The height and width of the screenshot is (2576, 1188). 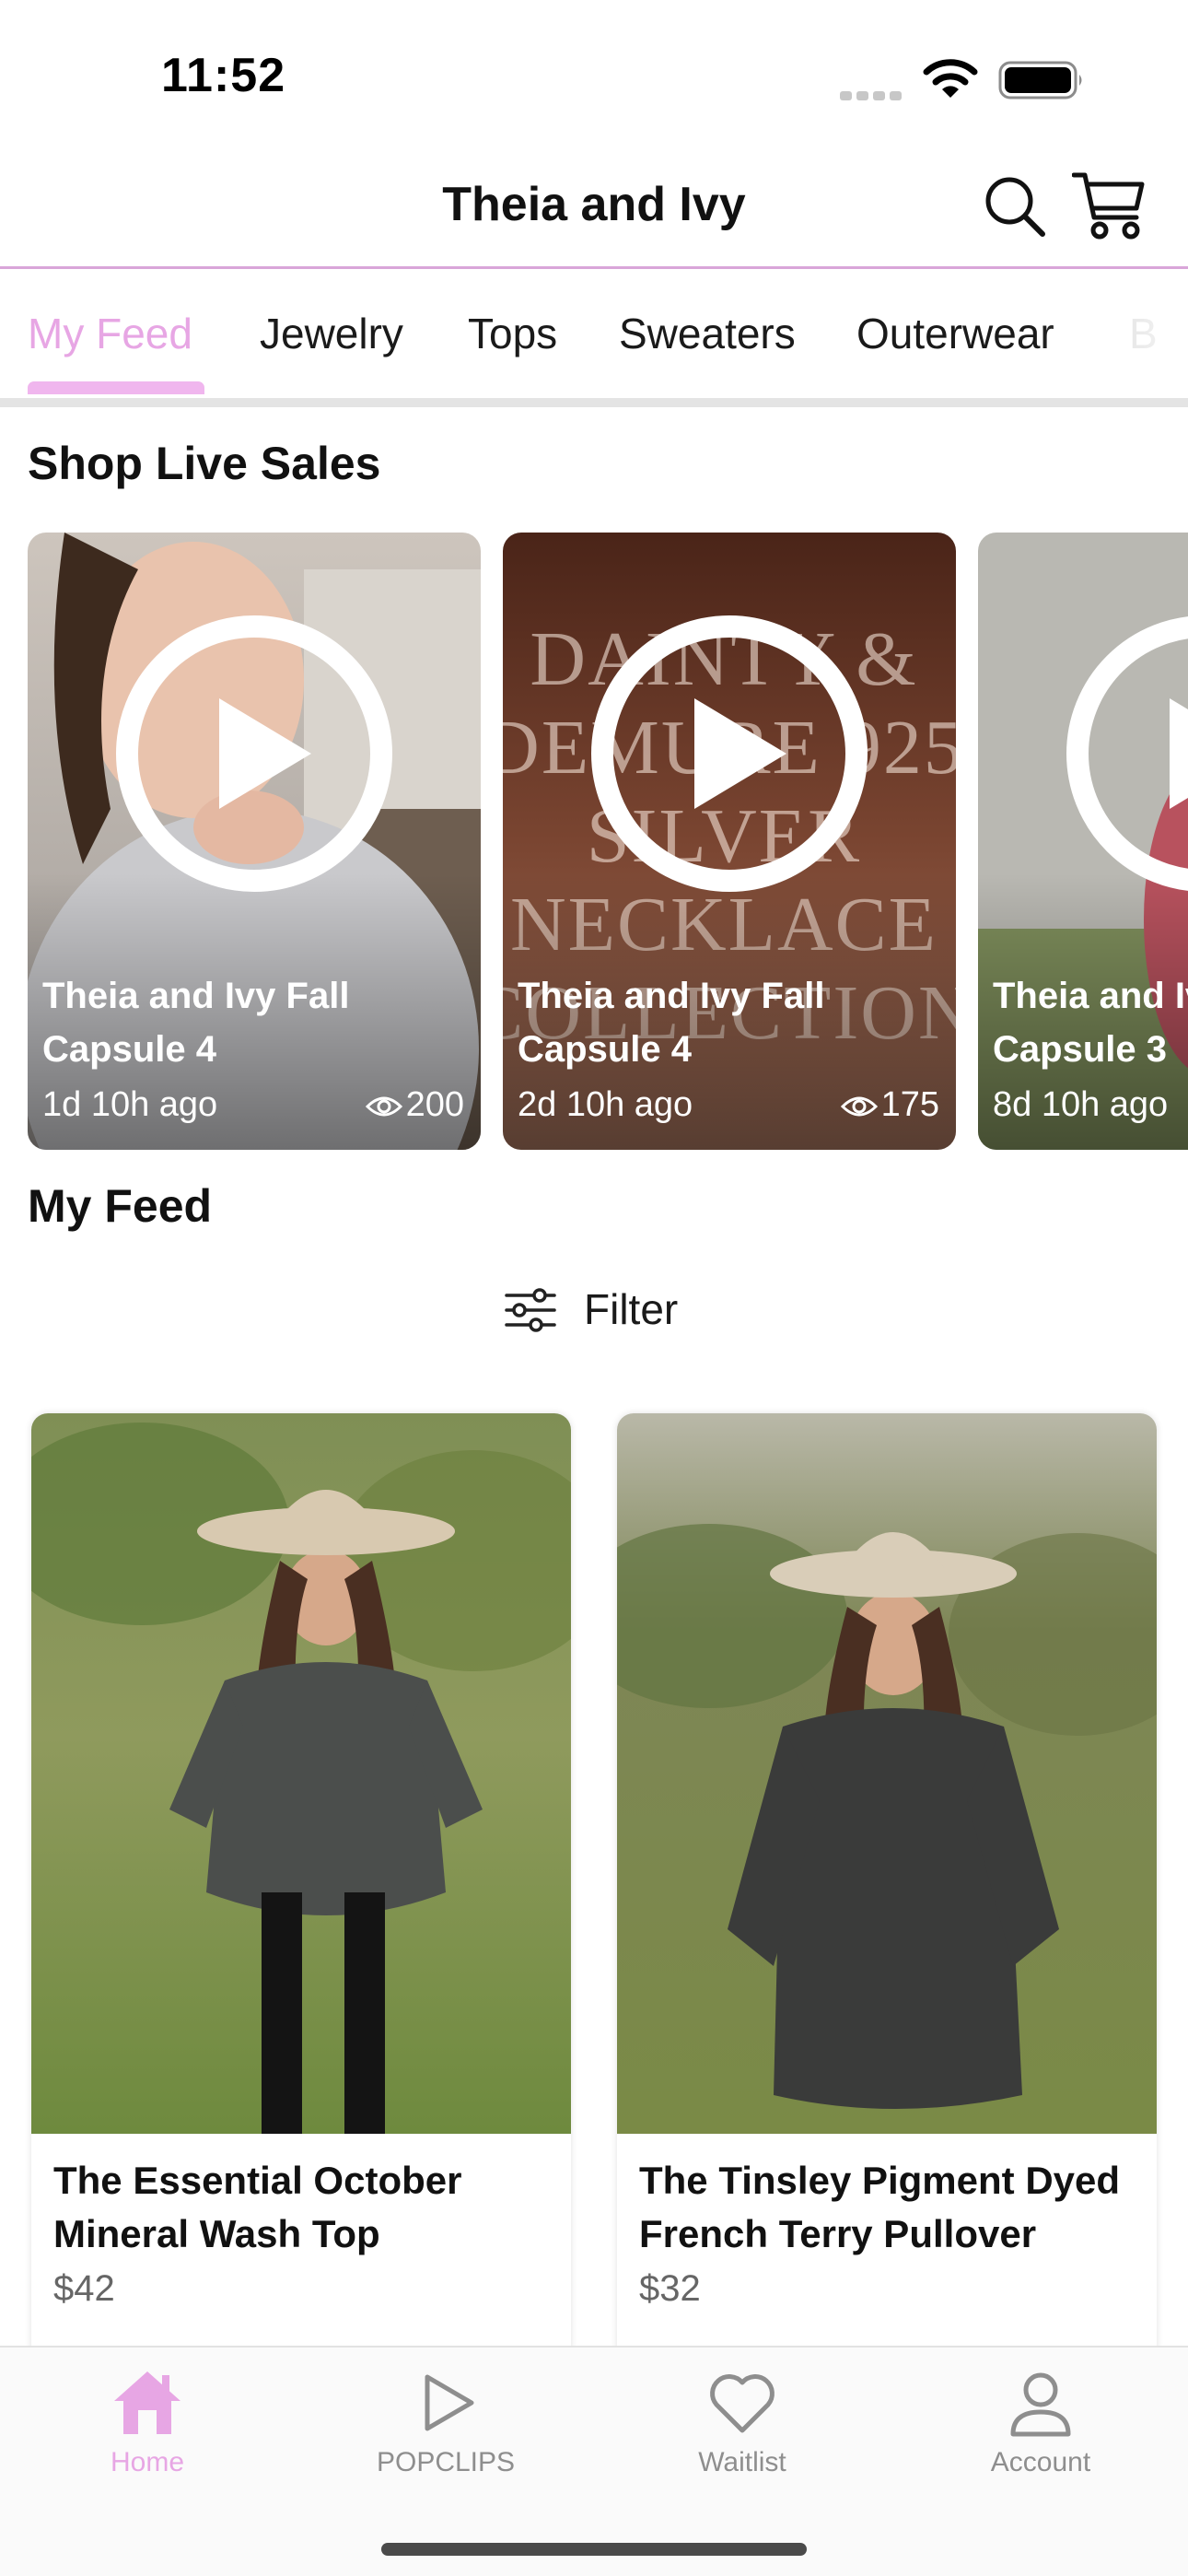 What do you see at coordinates (446, 2462) in the screenshot?
I see `nav-label: POPCLIPS` at bounding box center [446, 2462].